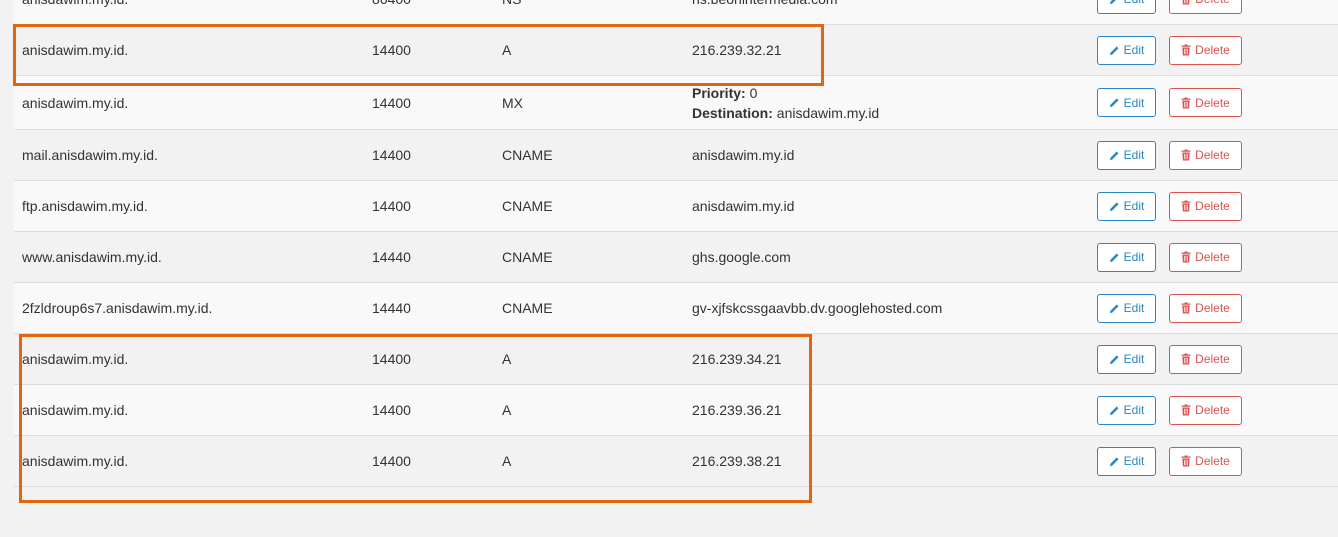 The height and width of the screenshot is (537, 1338). I want to click on record-ttl: 14440, so click(391, 308).